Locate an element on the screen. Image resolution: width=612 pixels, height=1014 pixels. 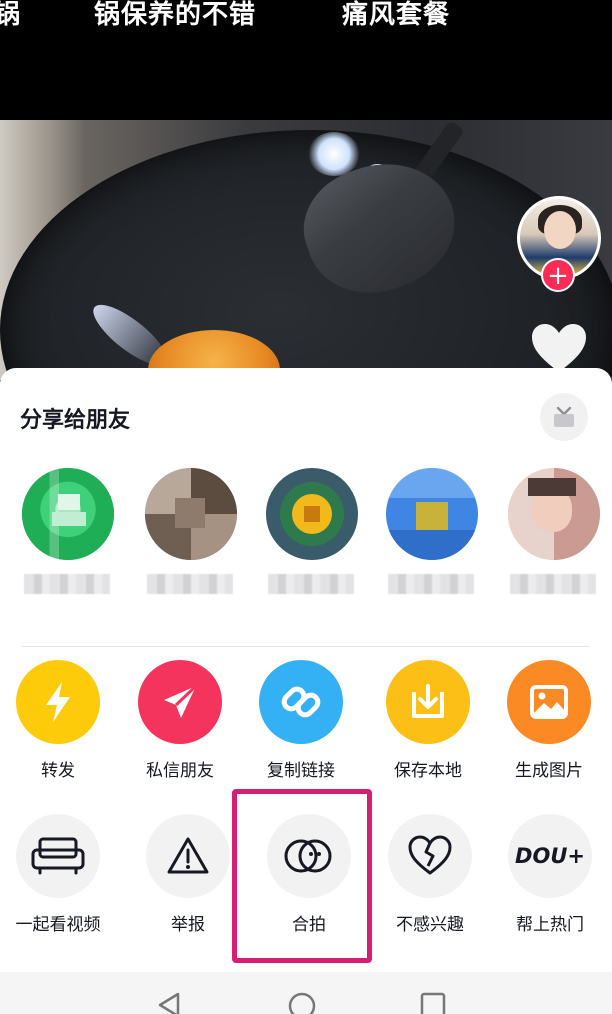
back-nav-icon is located at coordinates (169, 1003).